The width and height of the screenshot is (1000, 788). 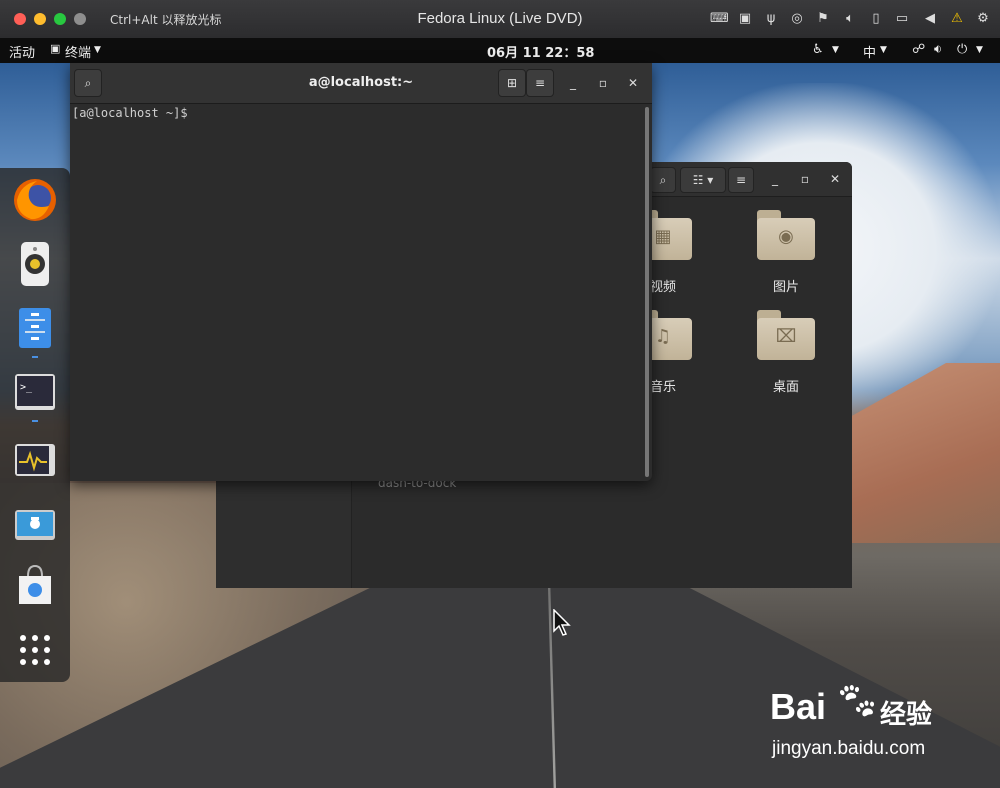 What do you see at coordinates (562, 624) in the screenshot?
I see `mouse-cursor-icon` at bounding box center [562, 624].